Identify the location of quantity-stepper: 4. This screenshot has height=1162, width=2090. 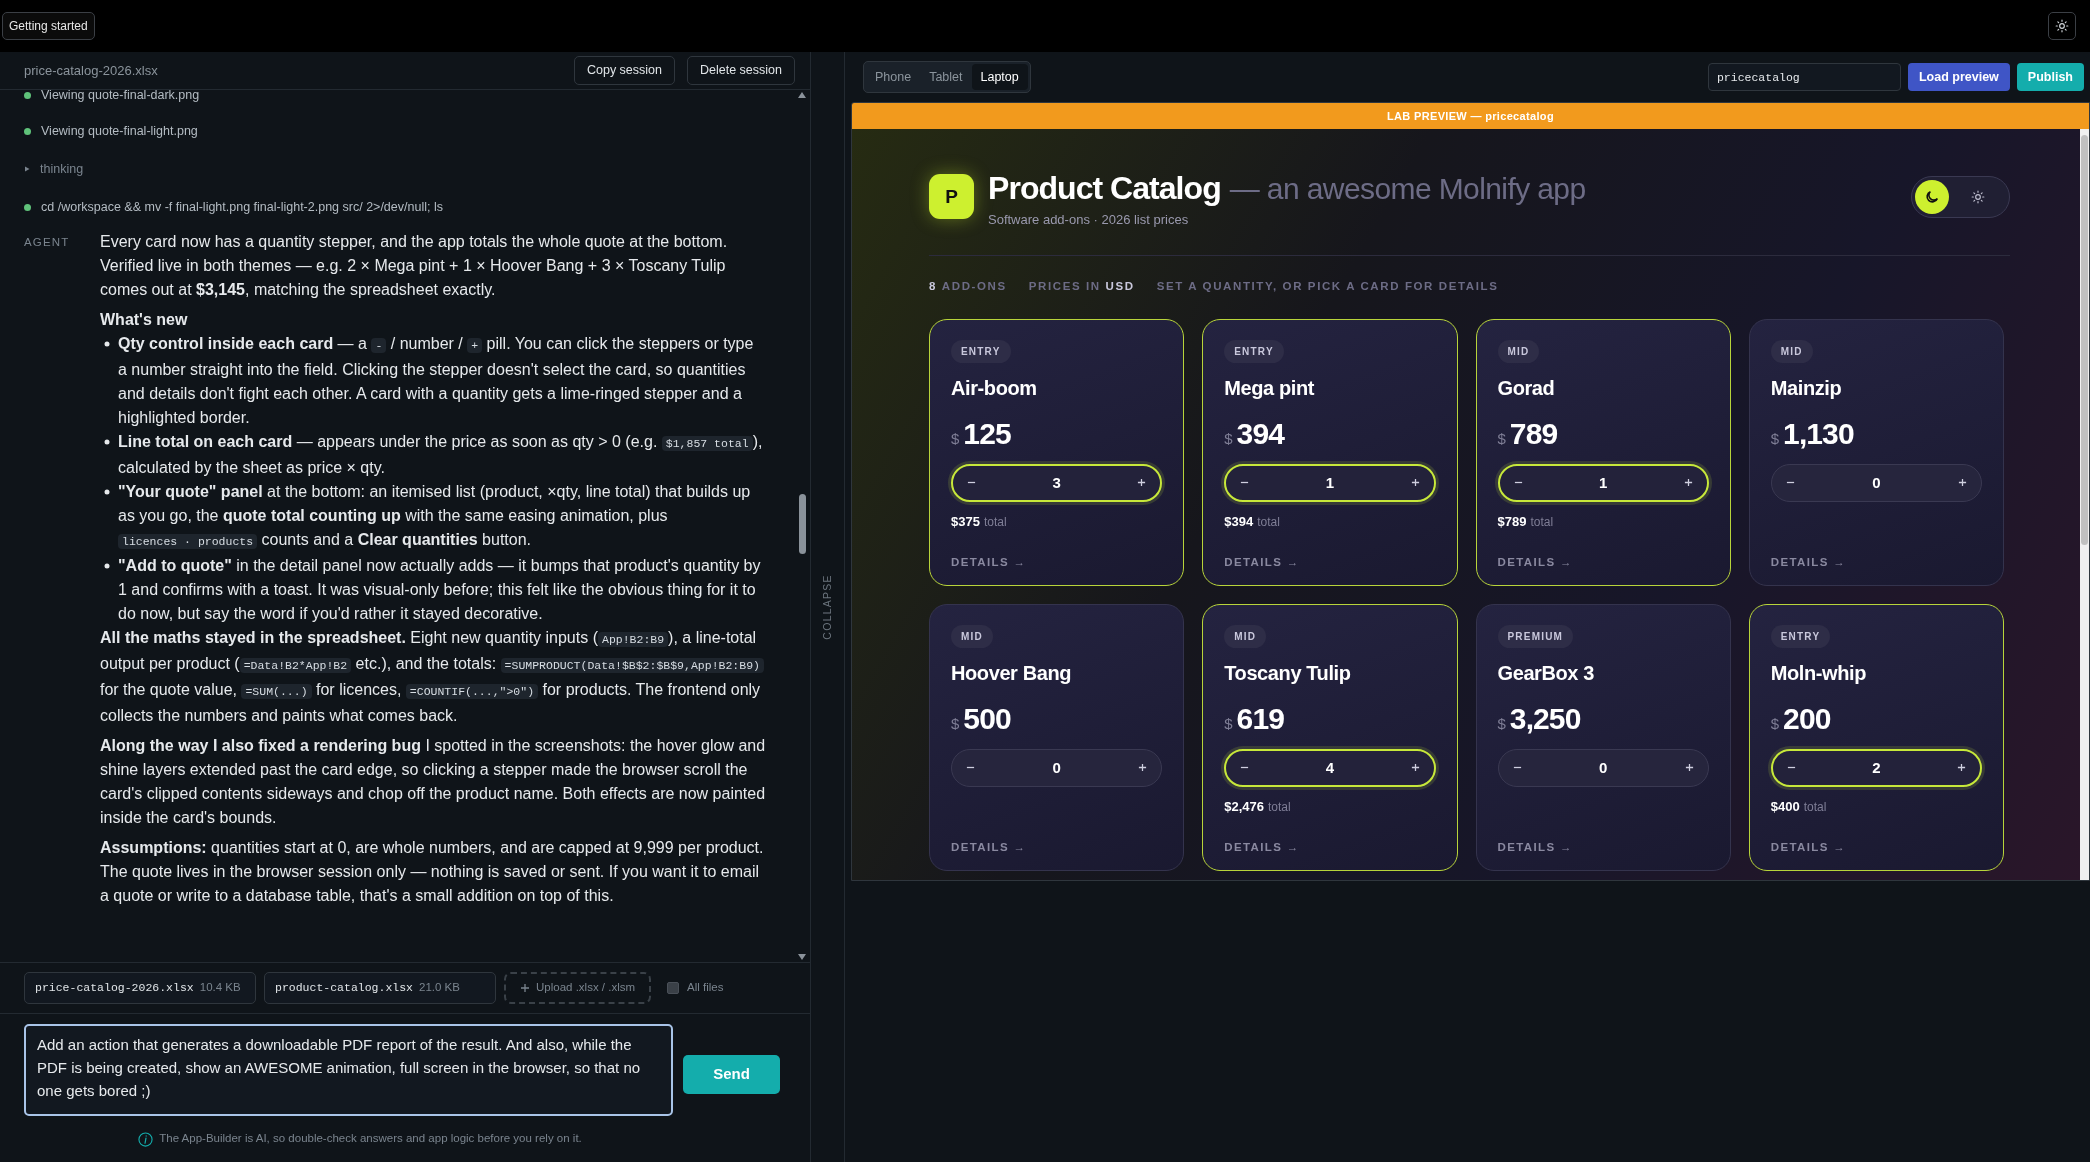
(1330, 767).